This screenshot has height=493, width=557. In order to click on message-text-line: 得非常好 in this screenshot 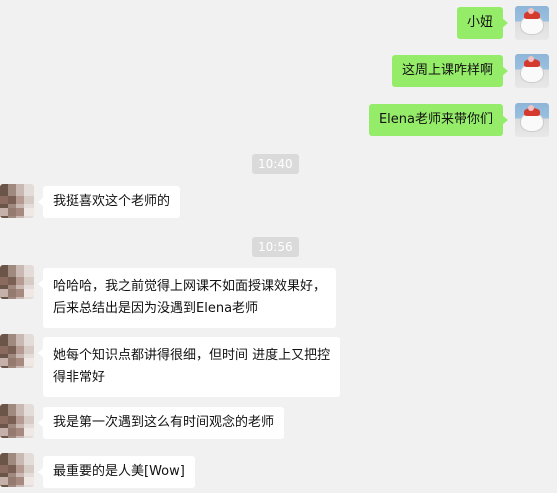, I will do `click(79, 377)`.